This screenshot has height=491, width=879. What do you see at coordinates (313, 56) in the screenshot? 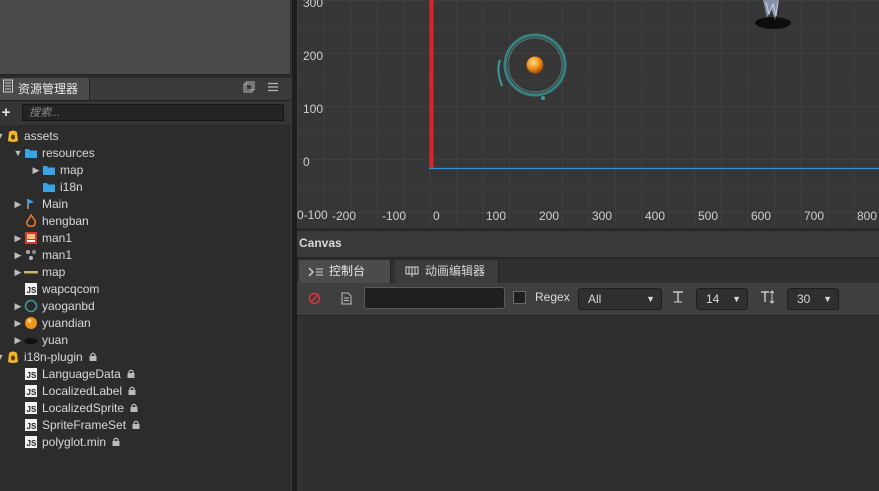
I see `y-tick-200: 200` at bounding box center [313, 56].